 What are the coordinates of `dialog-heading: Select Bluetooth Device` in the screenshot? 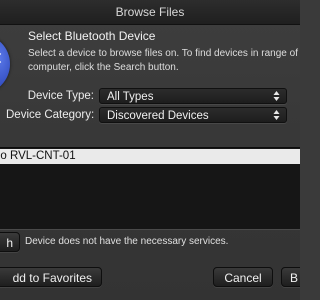 It's located at (92, 36).